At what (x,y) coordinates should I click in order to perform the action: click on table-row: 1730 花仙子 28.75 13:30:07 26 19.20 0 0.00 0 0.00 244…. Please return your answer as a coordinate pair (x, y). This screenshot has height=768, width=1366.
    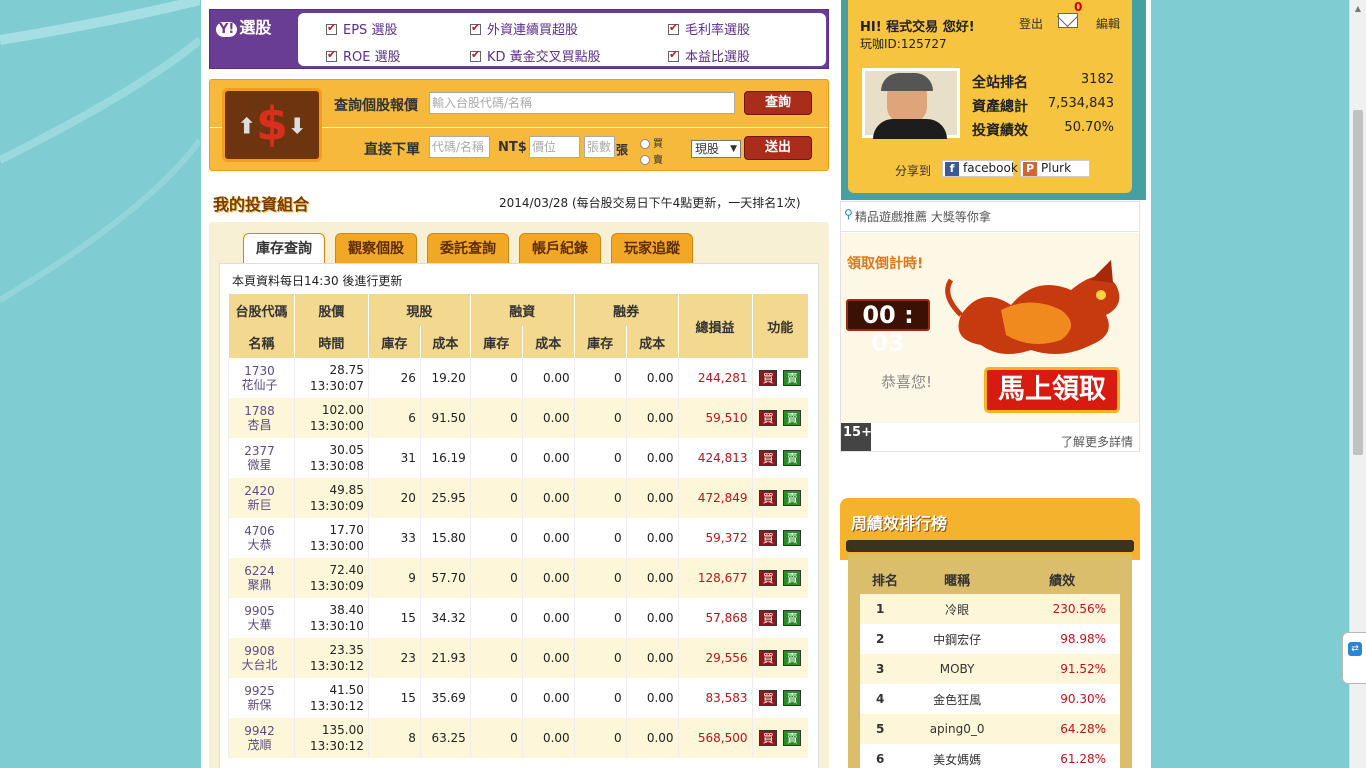
    Looking at the image, I should click on (518, 378).